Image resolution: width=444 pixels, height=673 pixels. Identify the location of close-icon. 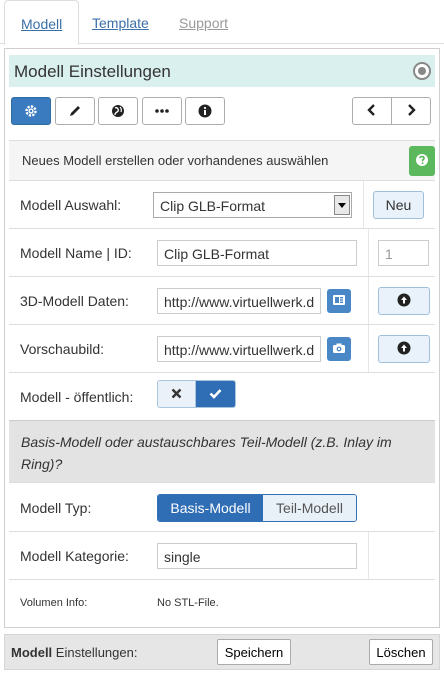
(176, 394).